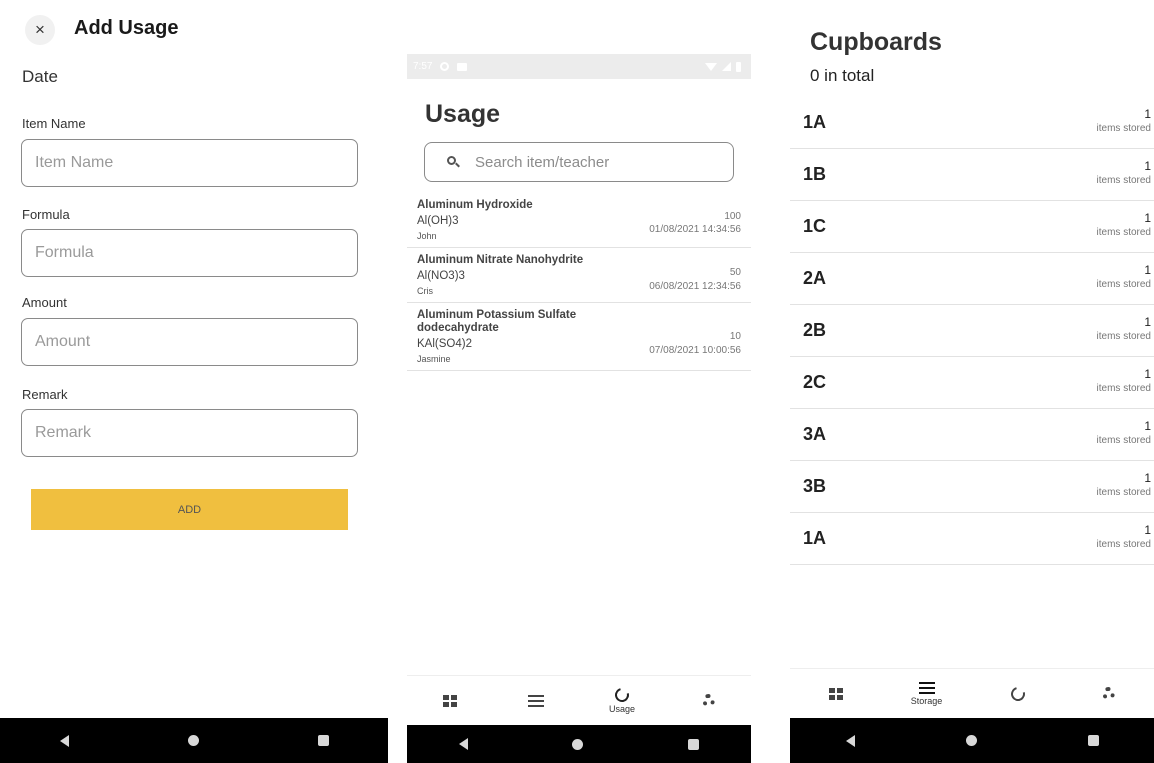  I want to click on search-input, so click(585, 162).